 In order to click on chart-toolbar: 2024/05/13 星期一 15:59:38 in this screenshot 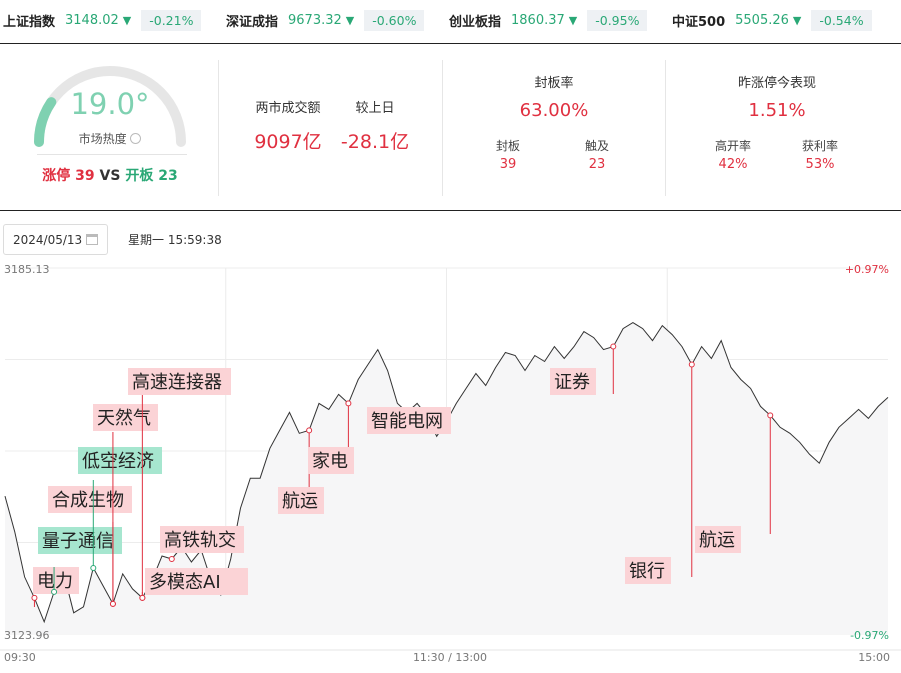, I will do `click(450, 237)`.